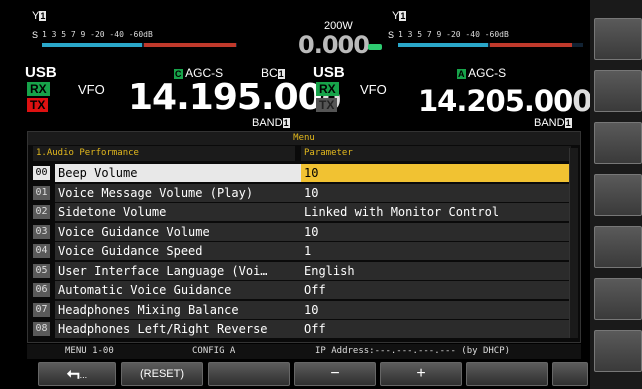 The image size is (642, 389). What do you see at coordinates (41, 270) in the screenshot?
I see `menu-item-number: 05` at bounding box center [41, 270].